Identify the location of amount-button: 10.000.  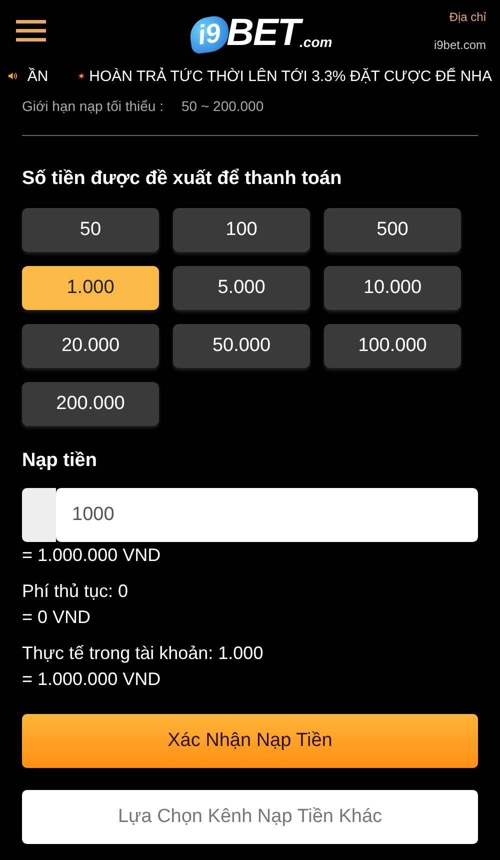
(392, 288).